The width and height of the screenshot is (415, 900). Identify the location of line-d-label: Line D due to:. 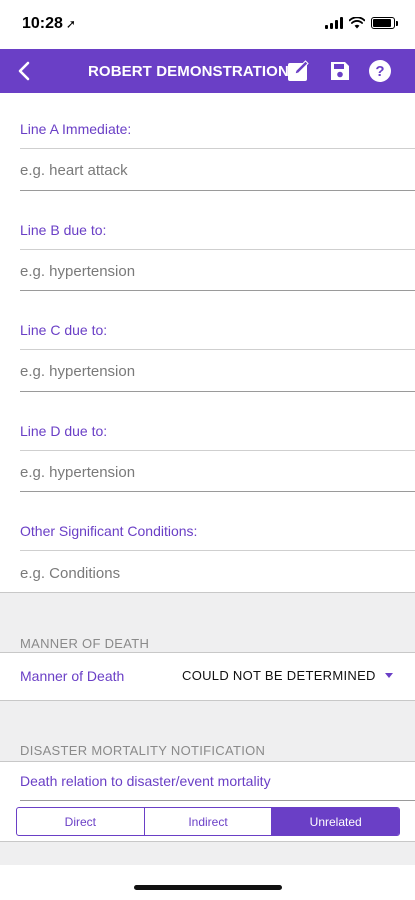
(64, 431).